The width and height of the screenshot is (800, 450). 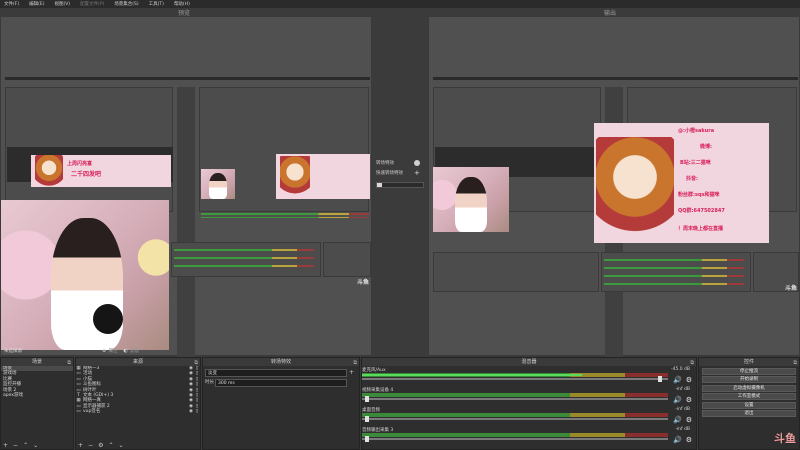 I want to click on transition-select: 淡变, so click(x=276, y=373).